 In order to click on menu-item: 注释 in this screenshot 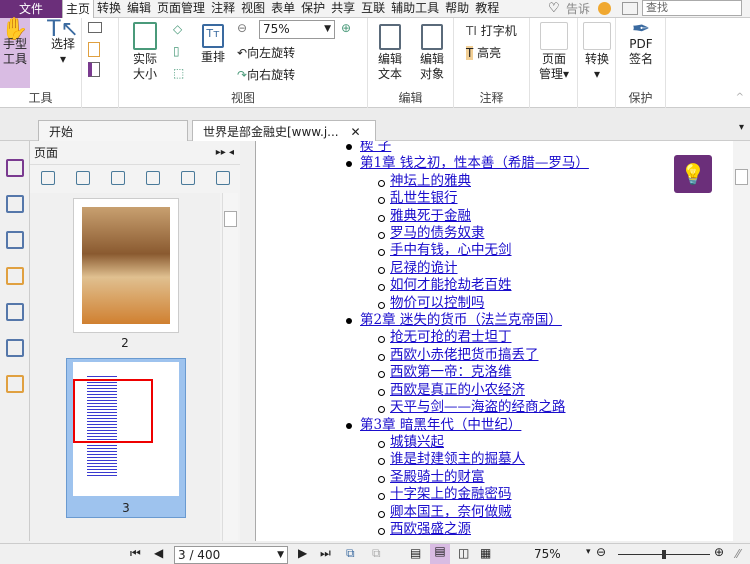, I will do `click(223, 9)`.